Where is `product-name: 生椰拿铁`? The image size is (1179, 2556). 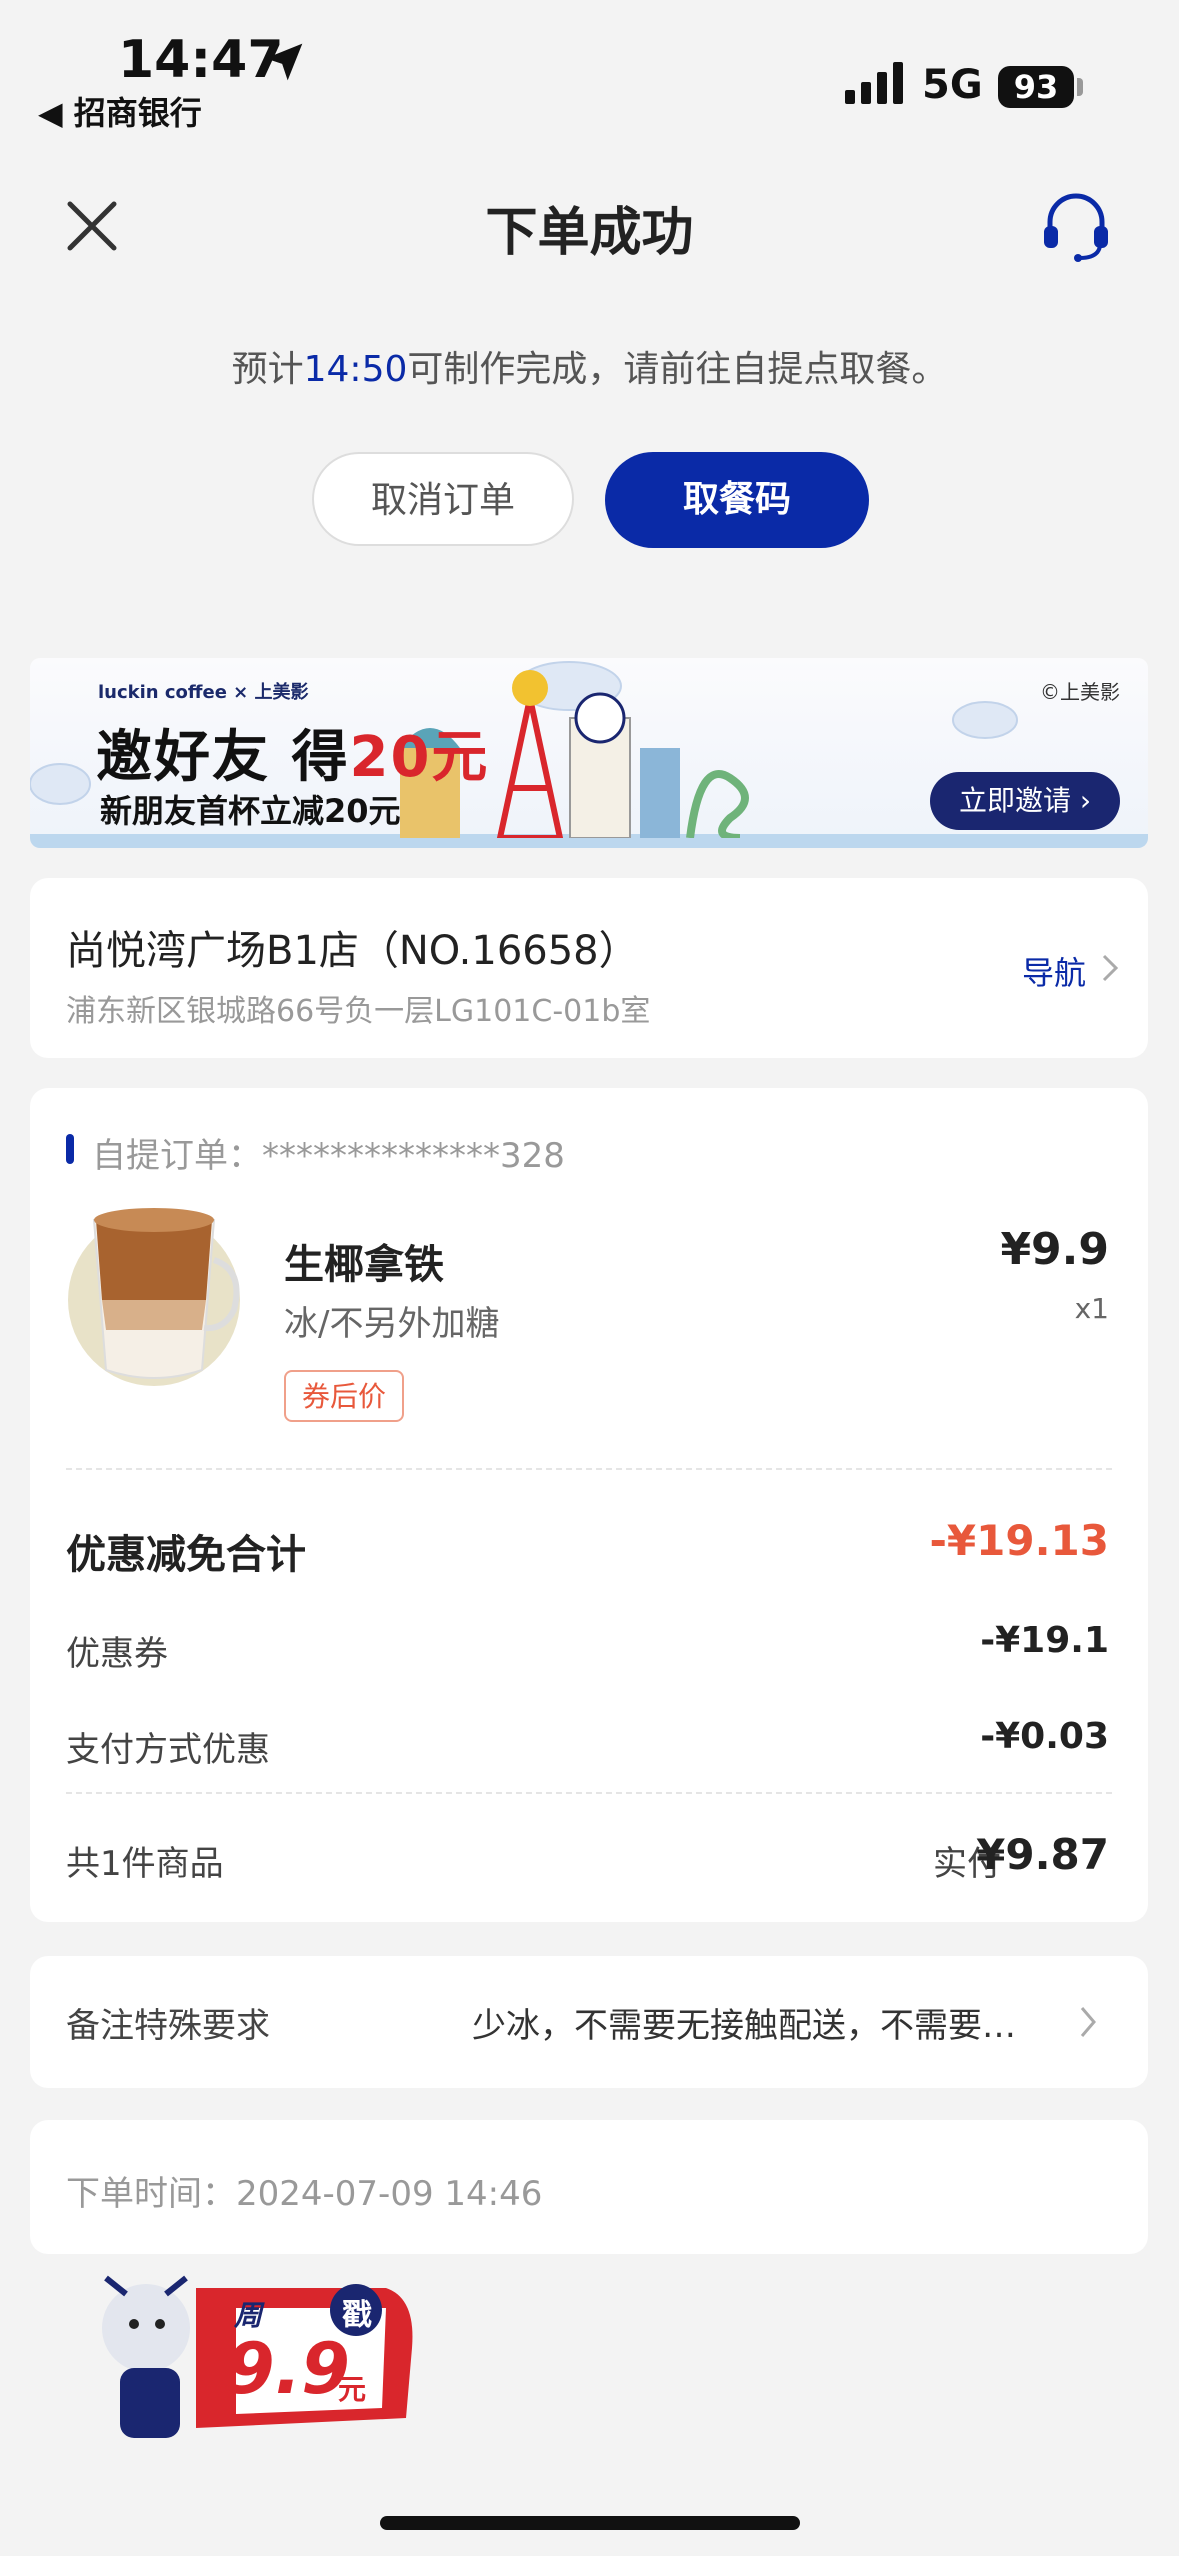 product-name: 生椰拿铁 is located at coordinates (364, 1265).